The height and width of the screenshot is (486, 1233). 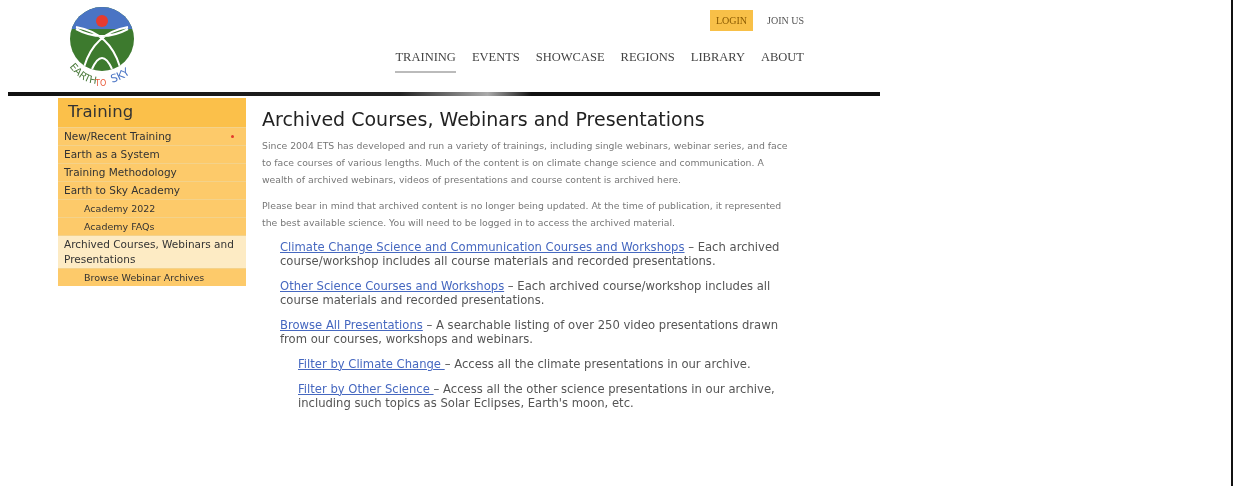 What do you see at coordinates (351, 324) in the screenshot?
I see `archive-link: Browse All Presentations` at bounding box center [351, 324].